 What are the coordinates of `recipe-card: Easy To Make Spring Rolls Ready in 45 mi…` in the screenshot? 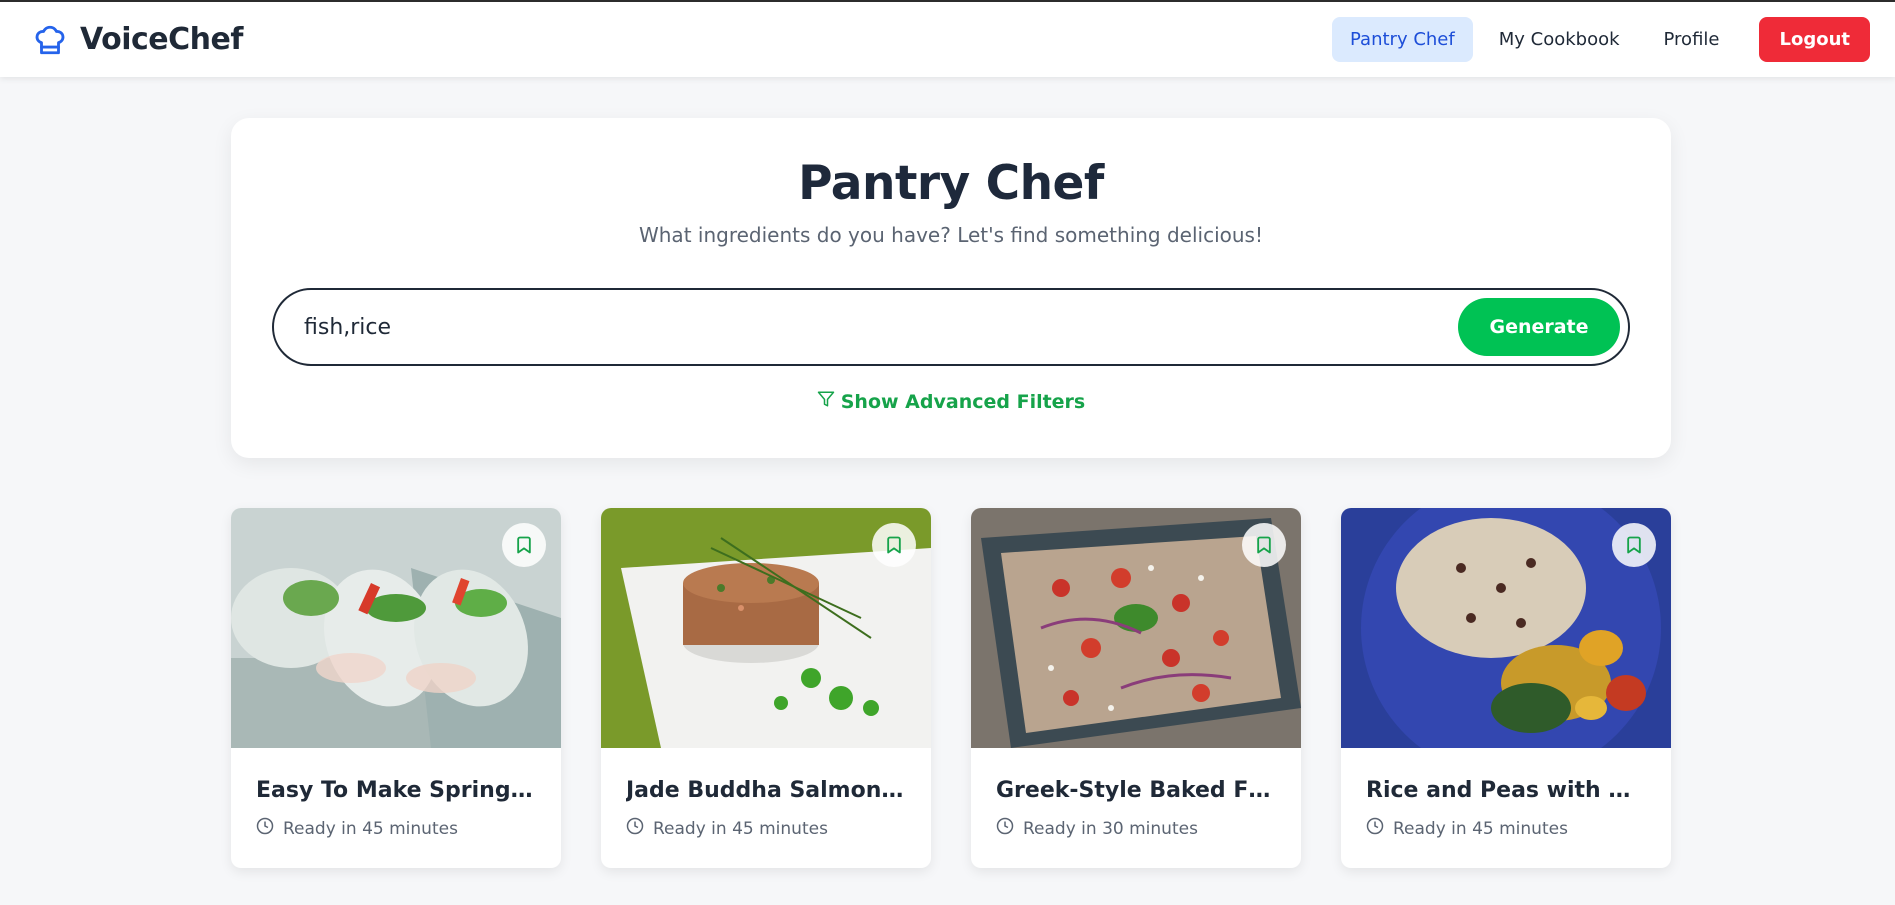 It's located at (396, 688).